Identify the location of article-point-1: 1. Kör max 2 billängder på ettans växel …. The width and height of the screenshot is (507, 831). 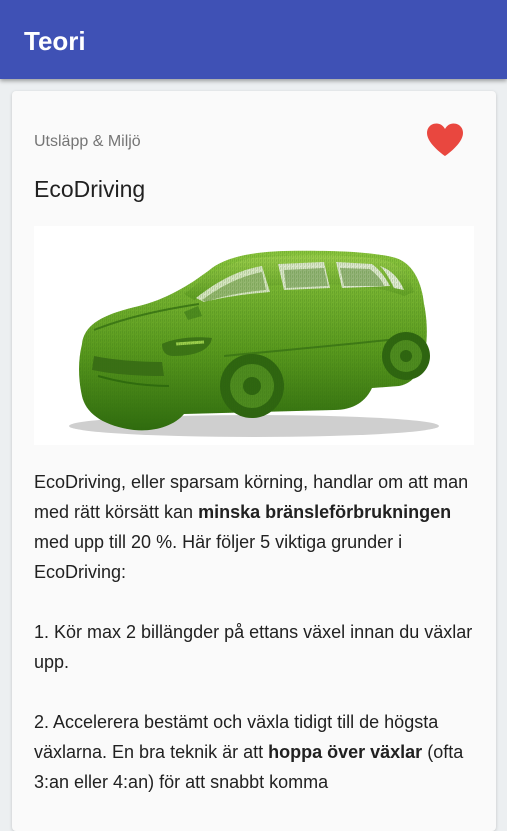
(253, 647).